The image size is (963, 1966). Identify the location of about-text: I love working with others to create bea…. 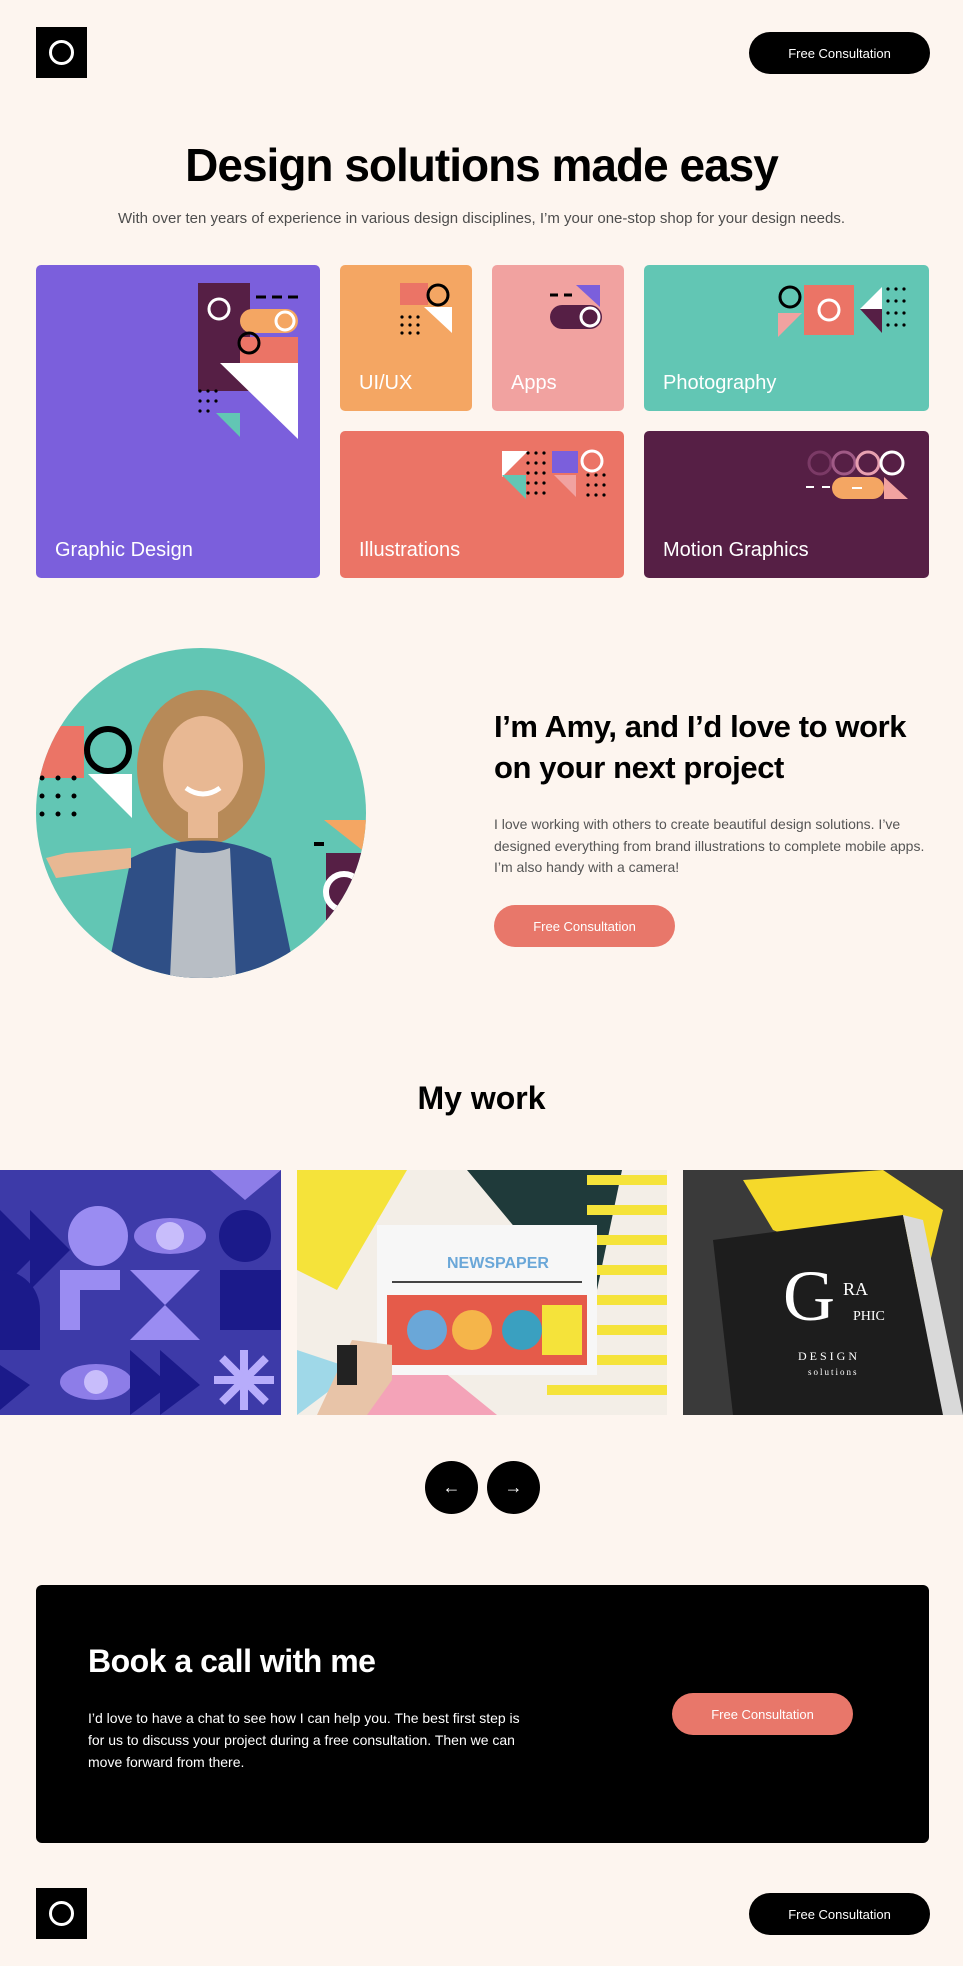
(709, 845).